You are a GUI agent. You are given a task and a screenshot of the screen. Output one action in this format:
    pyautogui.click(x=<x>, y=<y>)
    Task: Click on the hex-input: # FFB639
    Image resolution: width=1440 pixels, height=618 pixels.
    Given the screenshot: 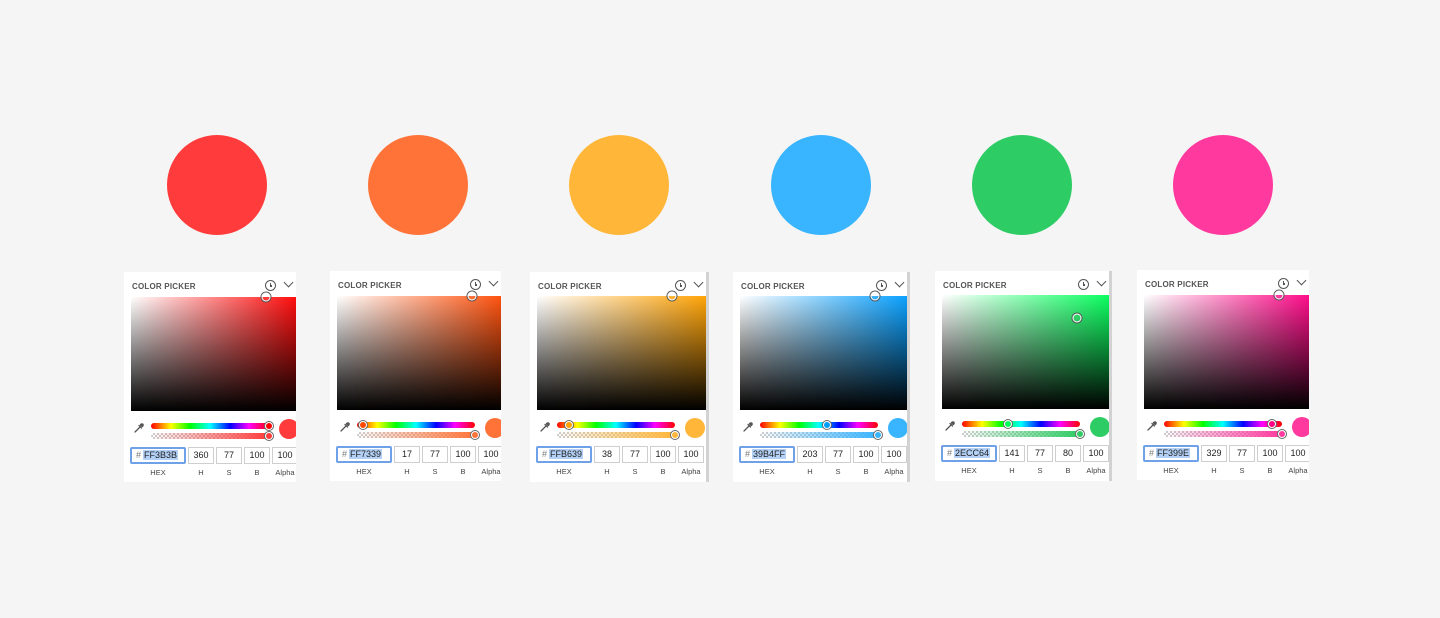 What is the action you would take?
    pyautogui.click(x=564, y=454)
    